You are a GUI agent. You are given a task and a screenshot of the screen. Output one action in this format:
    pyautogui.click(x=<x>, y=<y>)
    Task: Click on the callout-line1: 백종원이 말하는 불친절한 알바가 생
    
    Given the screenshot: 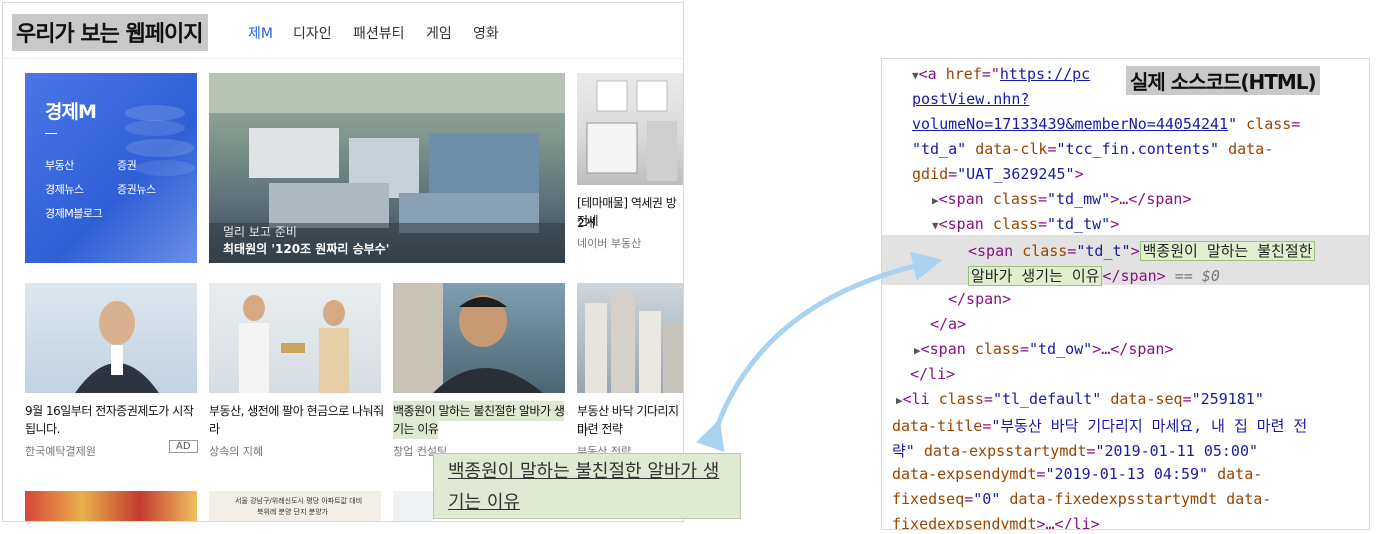 What is the action you would take?
    pyautogui.click(x=584, y=471)
    